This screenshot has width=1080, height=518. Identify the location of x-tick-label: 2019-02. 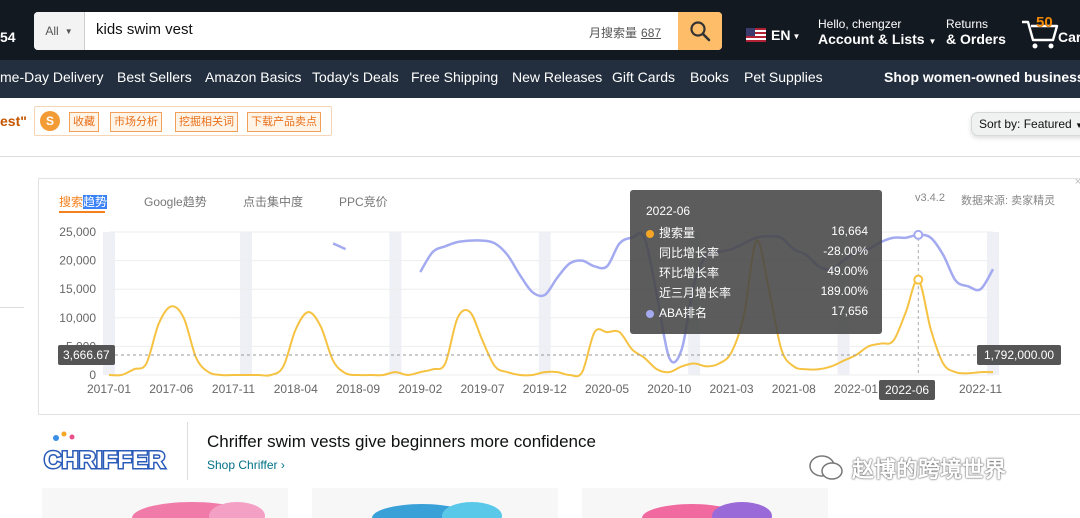
(420, 389).